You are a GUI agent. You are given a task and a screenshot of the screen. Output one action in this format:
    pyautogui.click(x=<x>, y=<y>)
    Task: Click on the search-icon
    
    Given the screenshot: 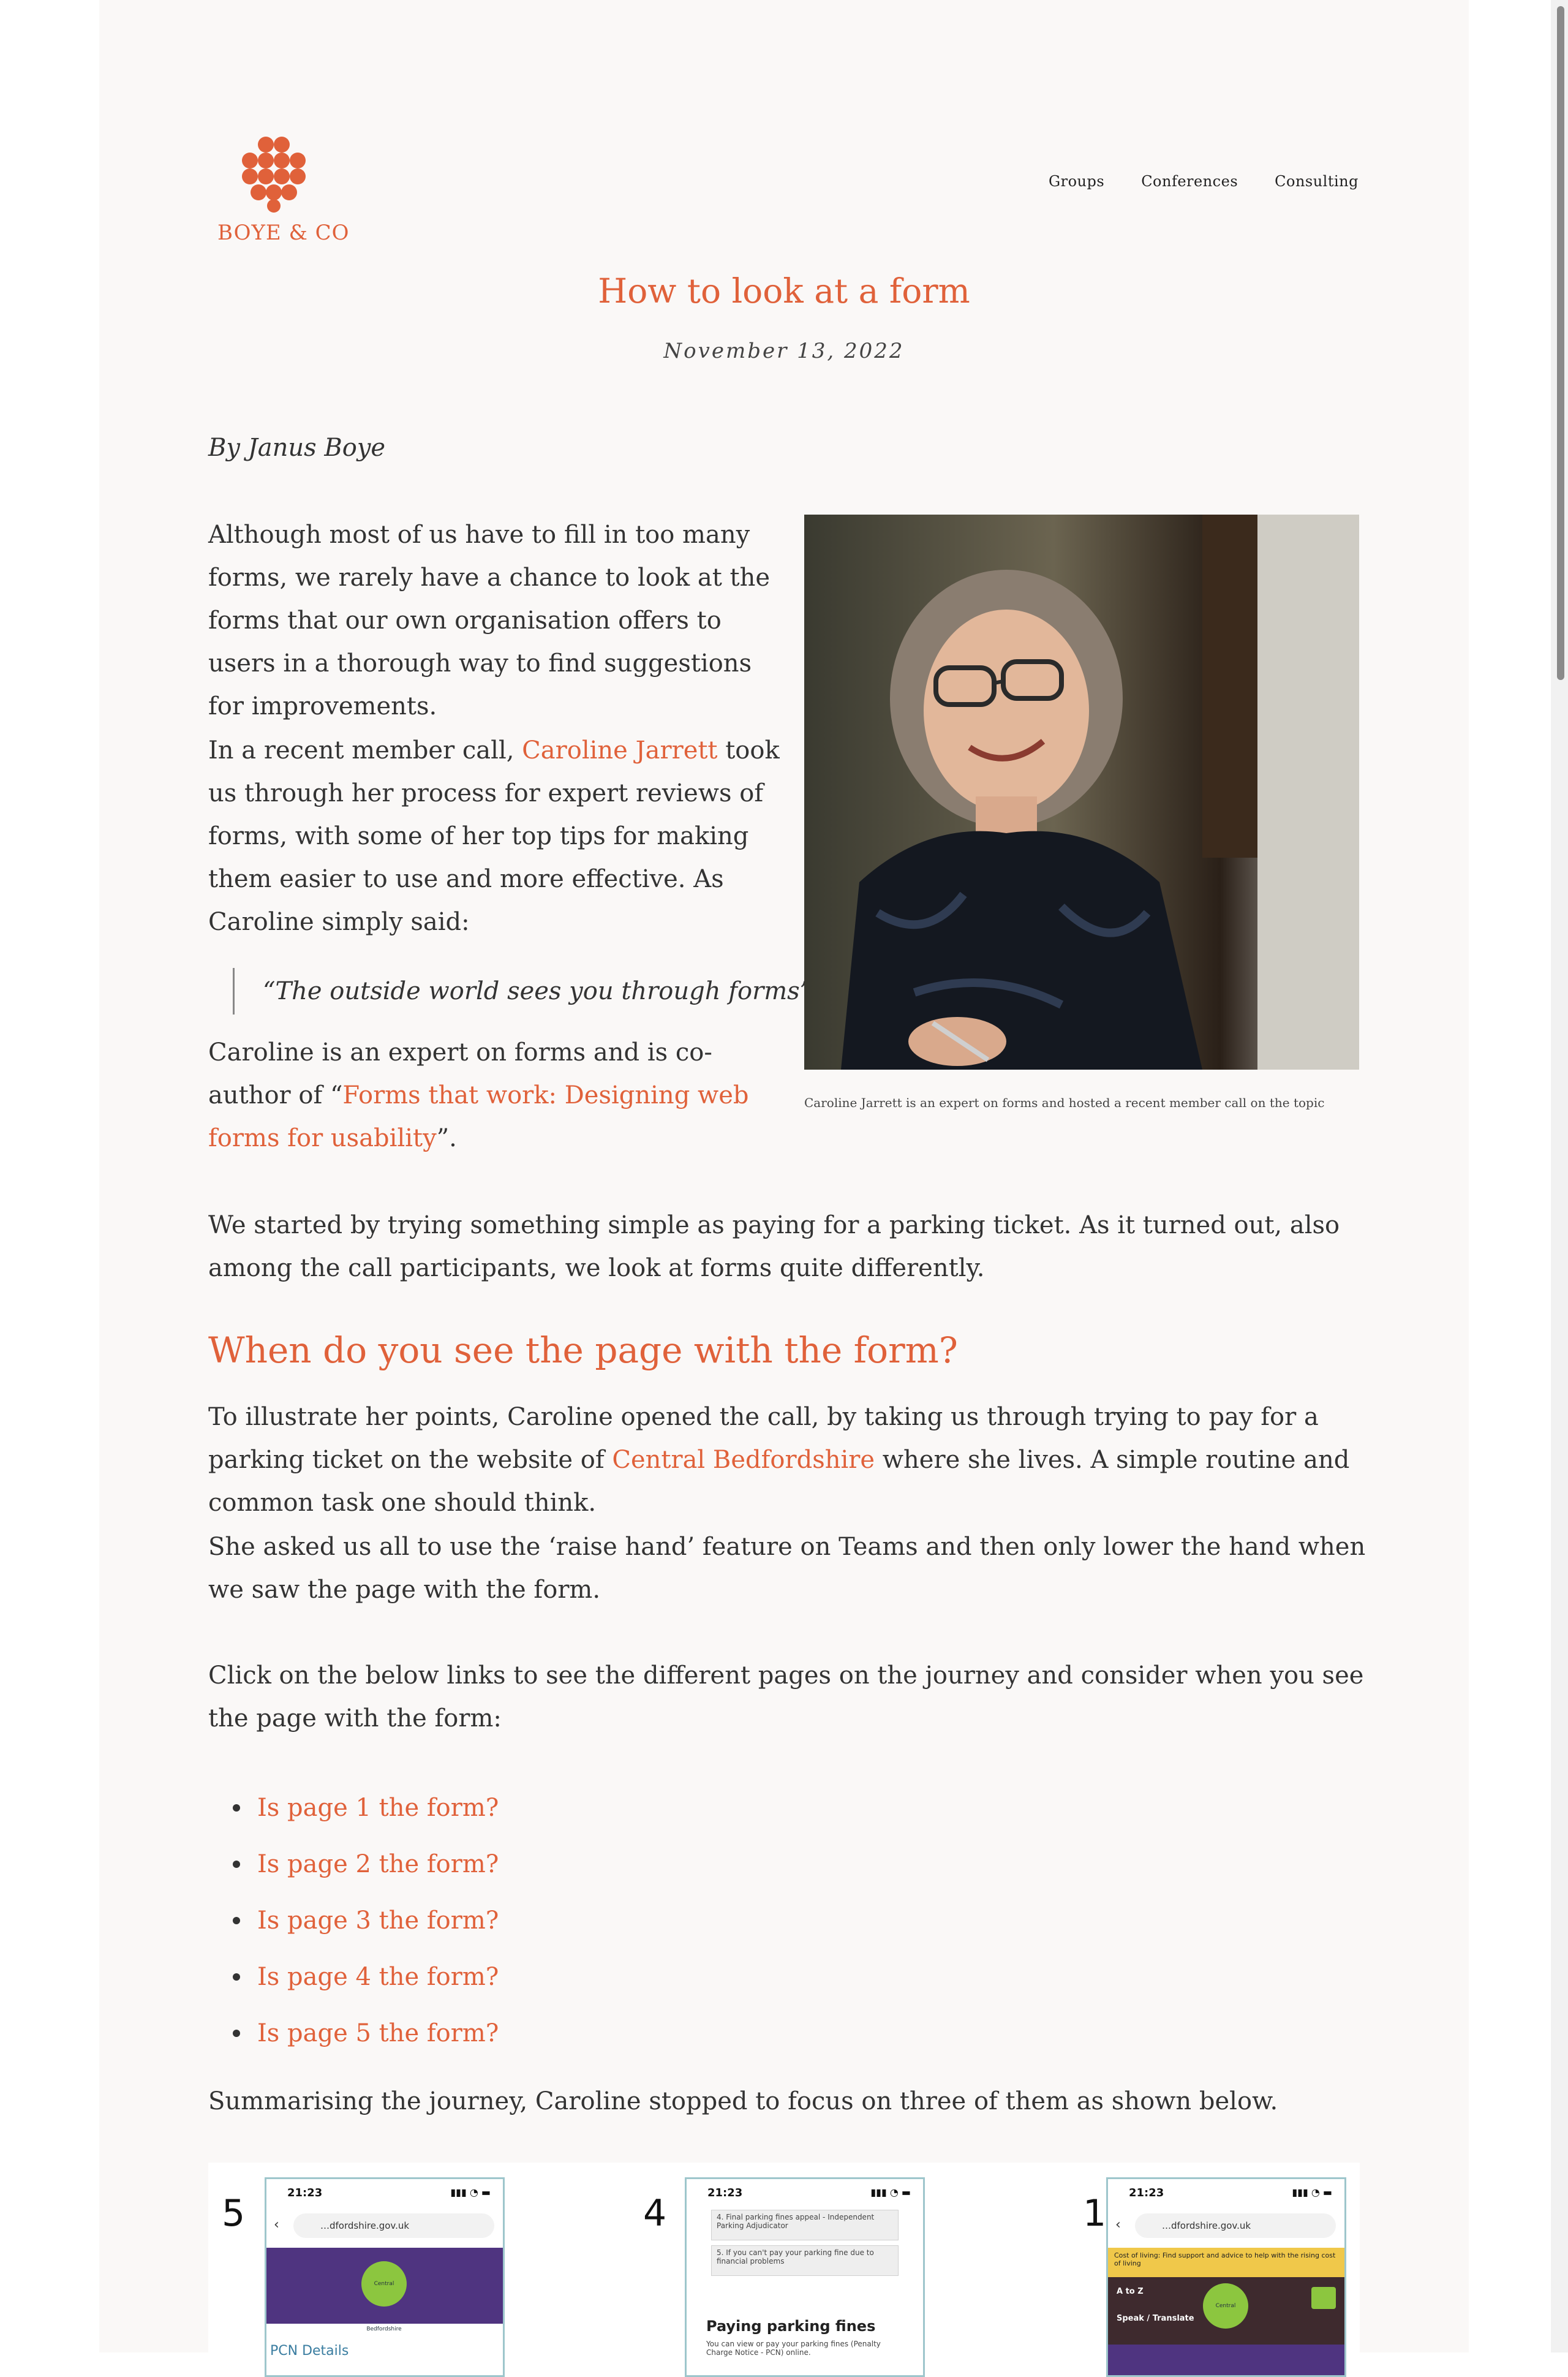 What is the action you would take?
    pyautogui.click(x=1324, y=2298)
    